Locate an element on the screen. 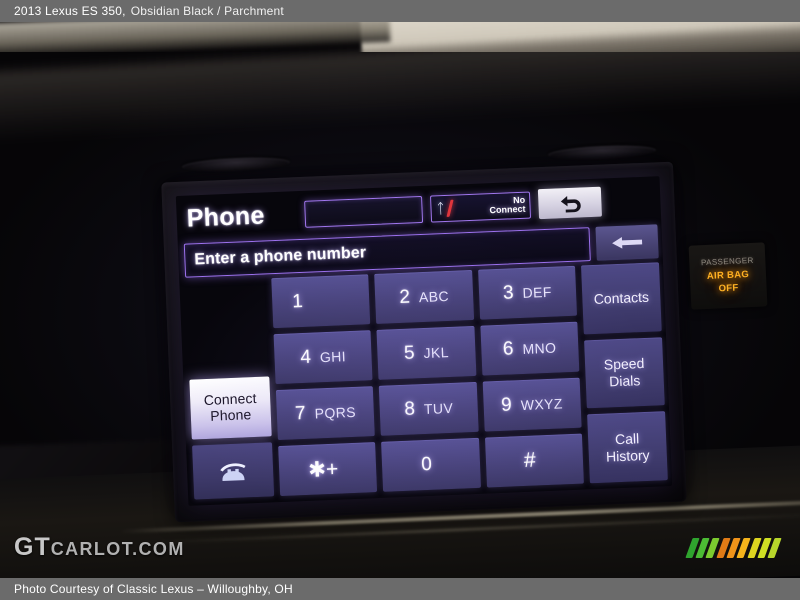 The image size is (800, 600). key-letters: TUV is located at coordinates (438, 408).